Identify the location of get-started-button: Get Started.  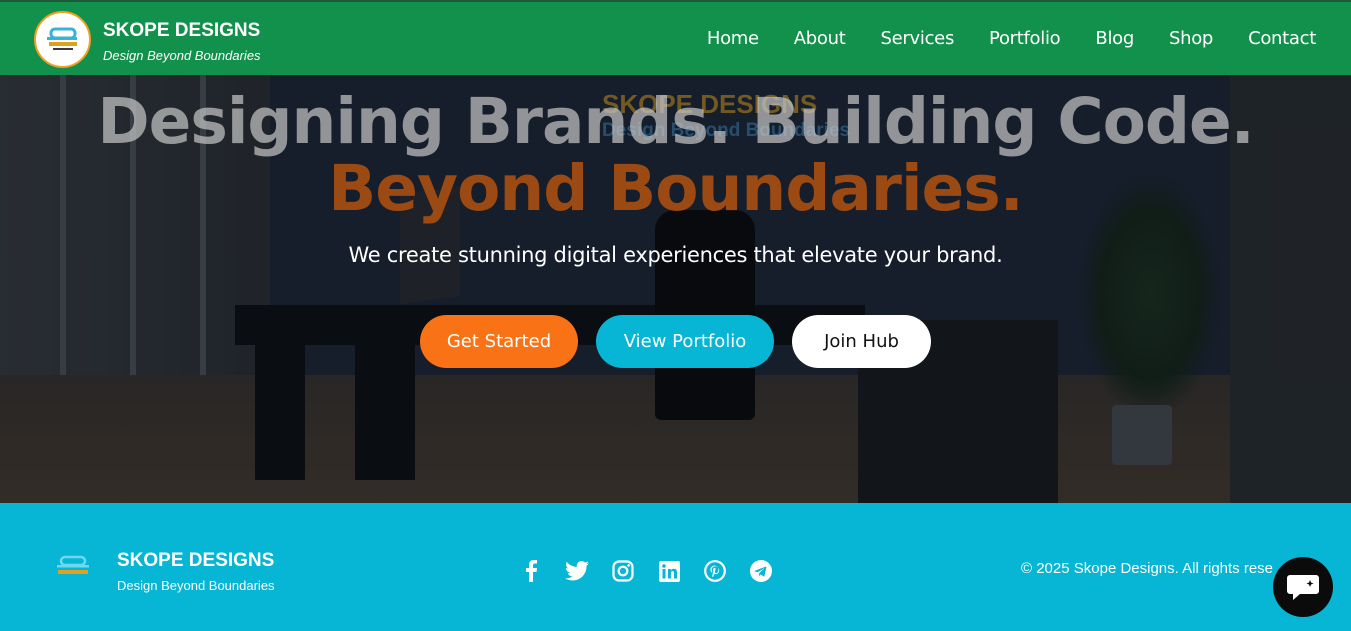
(499, 341).